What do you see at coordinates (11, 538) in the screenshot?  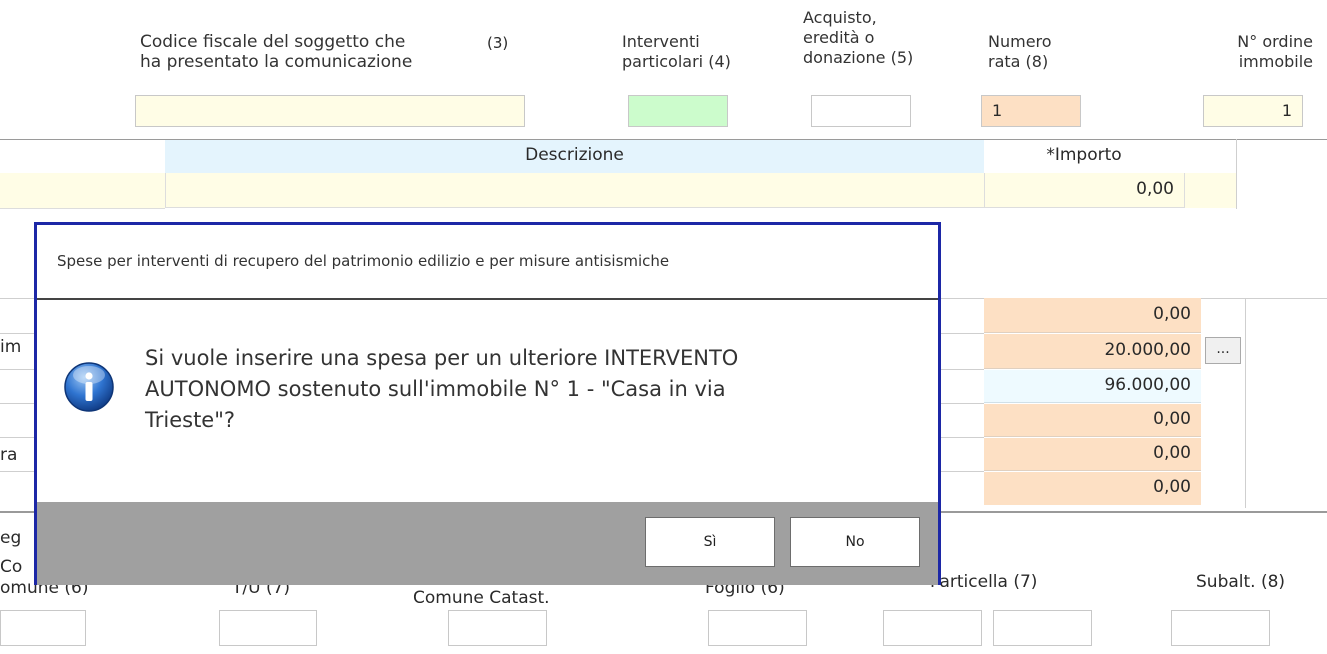 I see `bottom-fragment-eg: eg` at bounding box center [11, 538].